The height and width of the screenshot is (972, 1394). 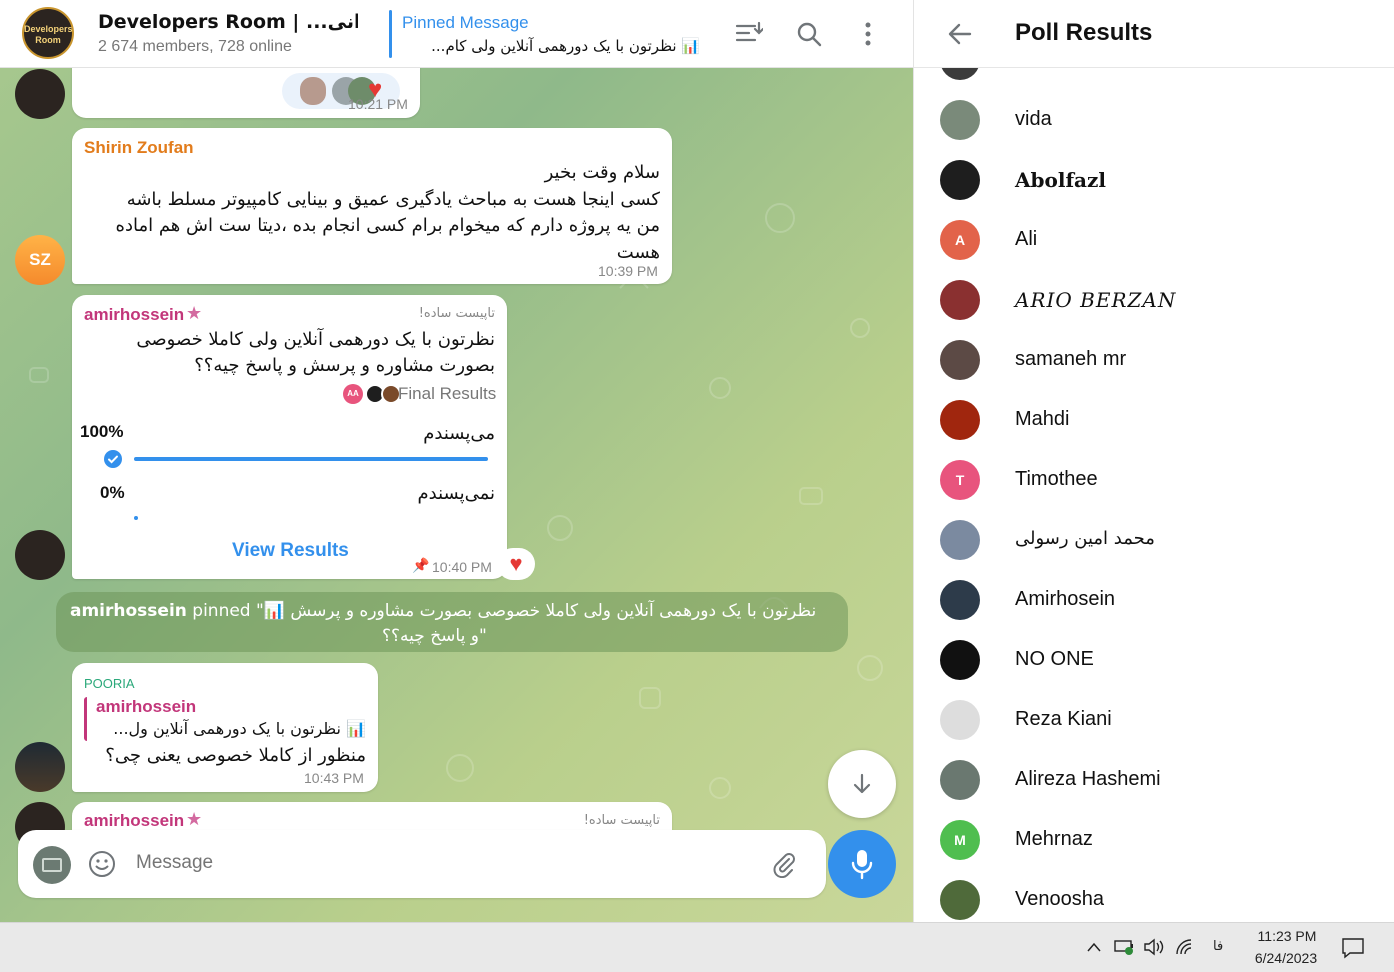 What do you see at coordinates (1154, 840) in the screenshot?
I see `voter-row: M Mehrnaz` at bounding box center [1154, 840].